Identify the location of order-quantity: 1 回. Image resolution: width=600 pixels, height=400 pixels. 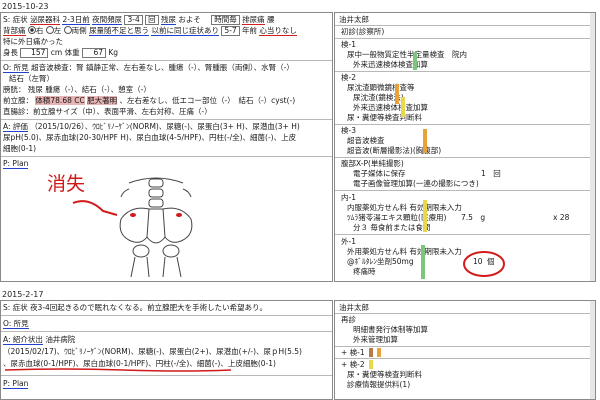
(491, 173).